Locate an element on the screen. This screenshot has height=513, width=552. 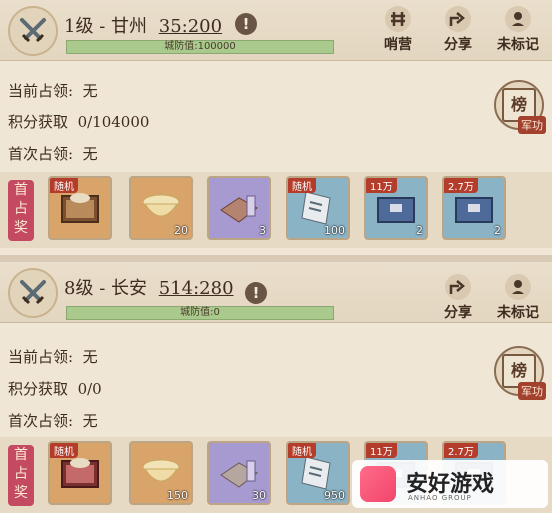
city-header: 8级 - 长安 514:280 ! 城防值:0 分享 未标记 is located at coordinates (276, 292).